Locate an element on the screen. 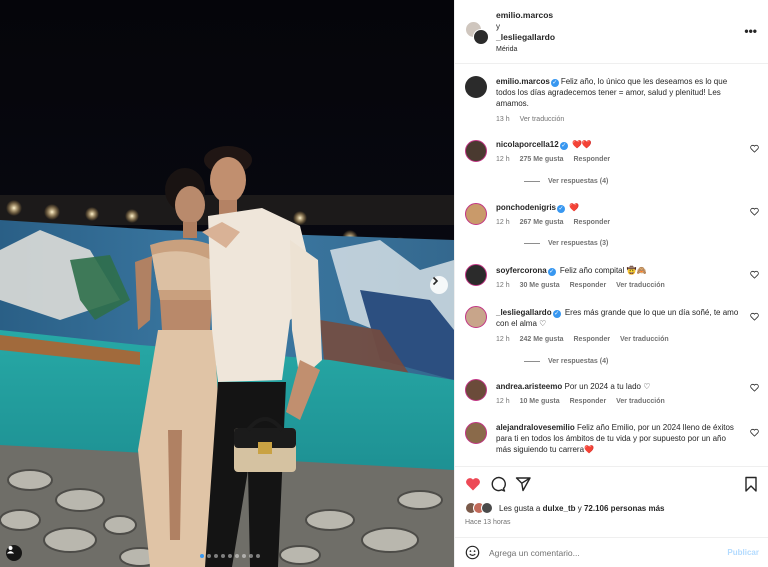 This screenshot has height=567, width=768. action-bar is located at coordinates (611, 481).